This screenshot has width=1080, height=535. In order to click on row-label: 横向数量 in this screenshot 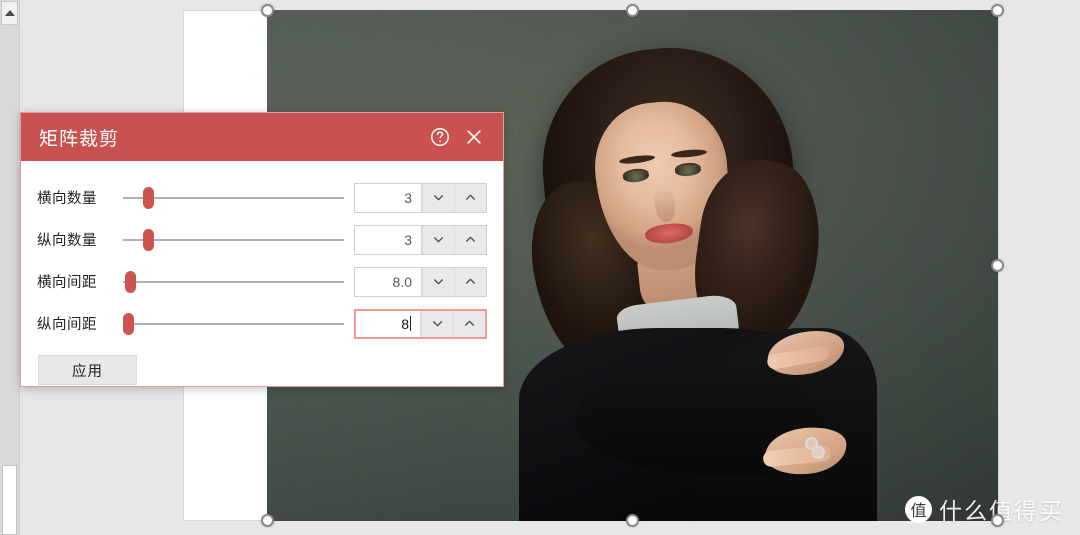, I will do `click(67, 199)`.